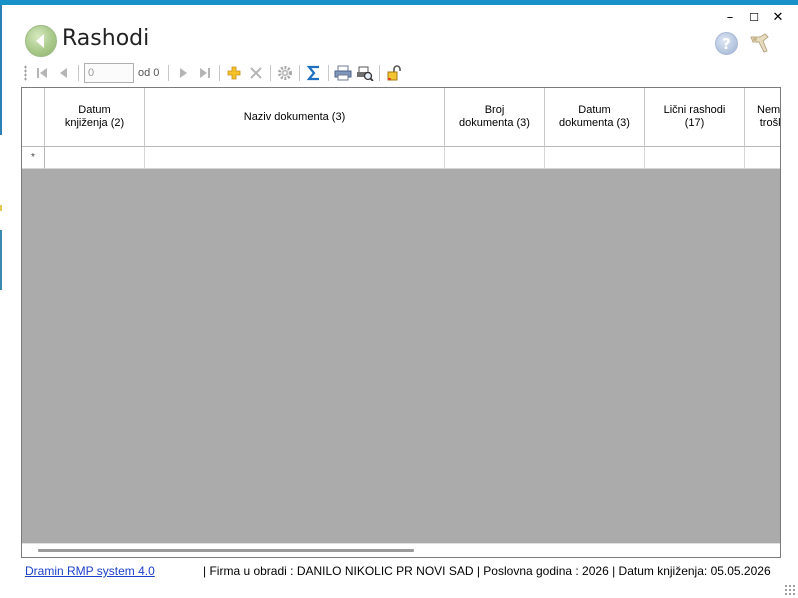  Describe the element at coordinates (762, 117) in the screenshot. I see `column-header-nematerijalni-troskovi: Nema trošk` at that location.